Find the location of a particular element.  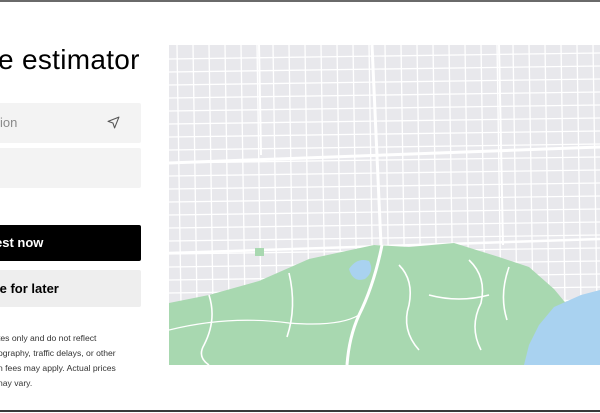

schedule-for-later-button: le for later is located at coordinates (70, 288).